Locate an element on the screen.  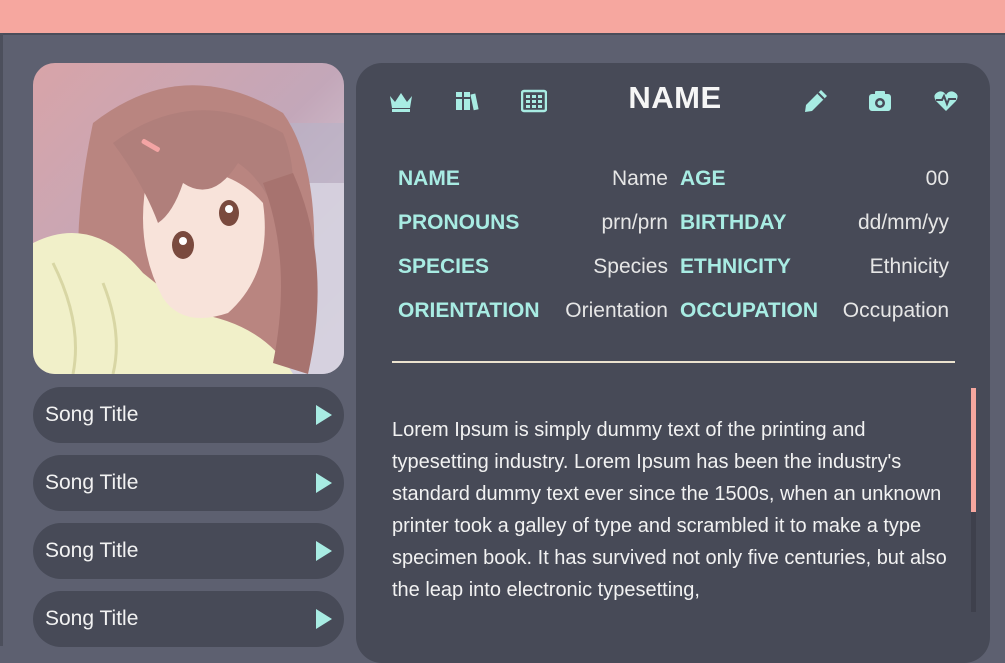
heartbeat-icon is located at coordinates (946, 101).